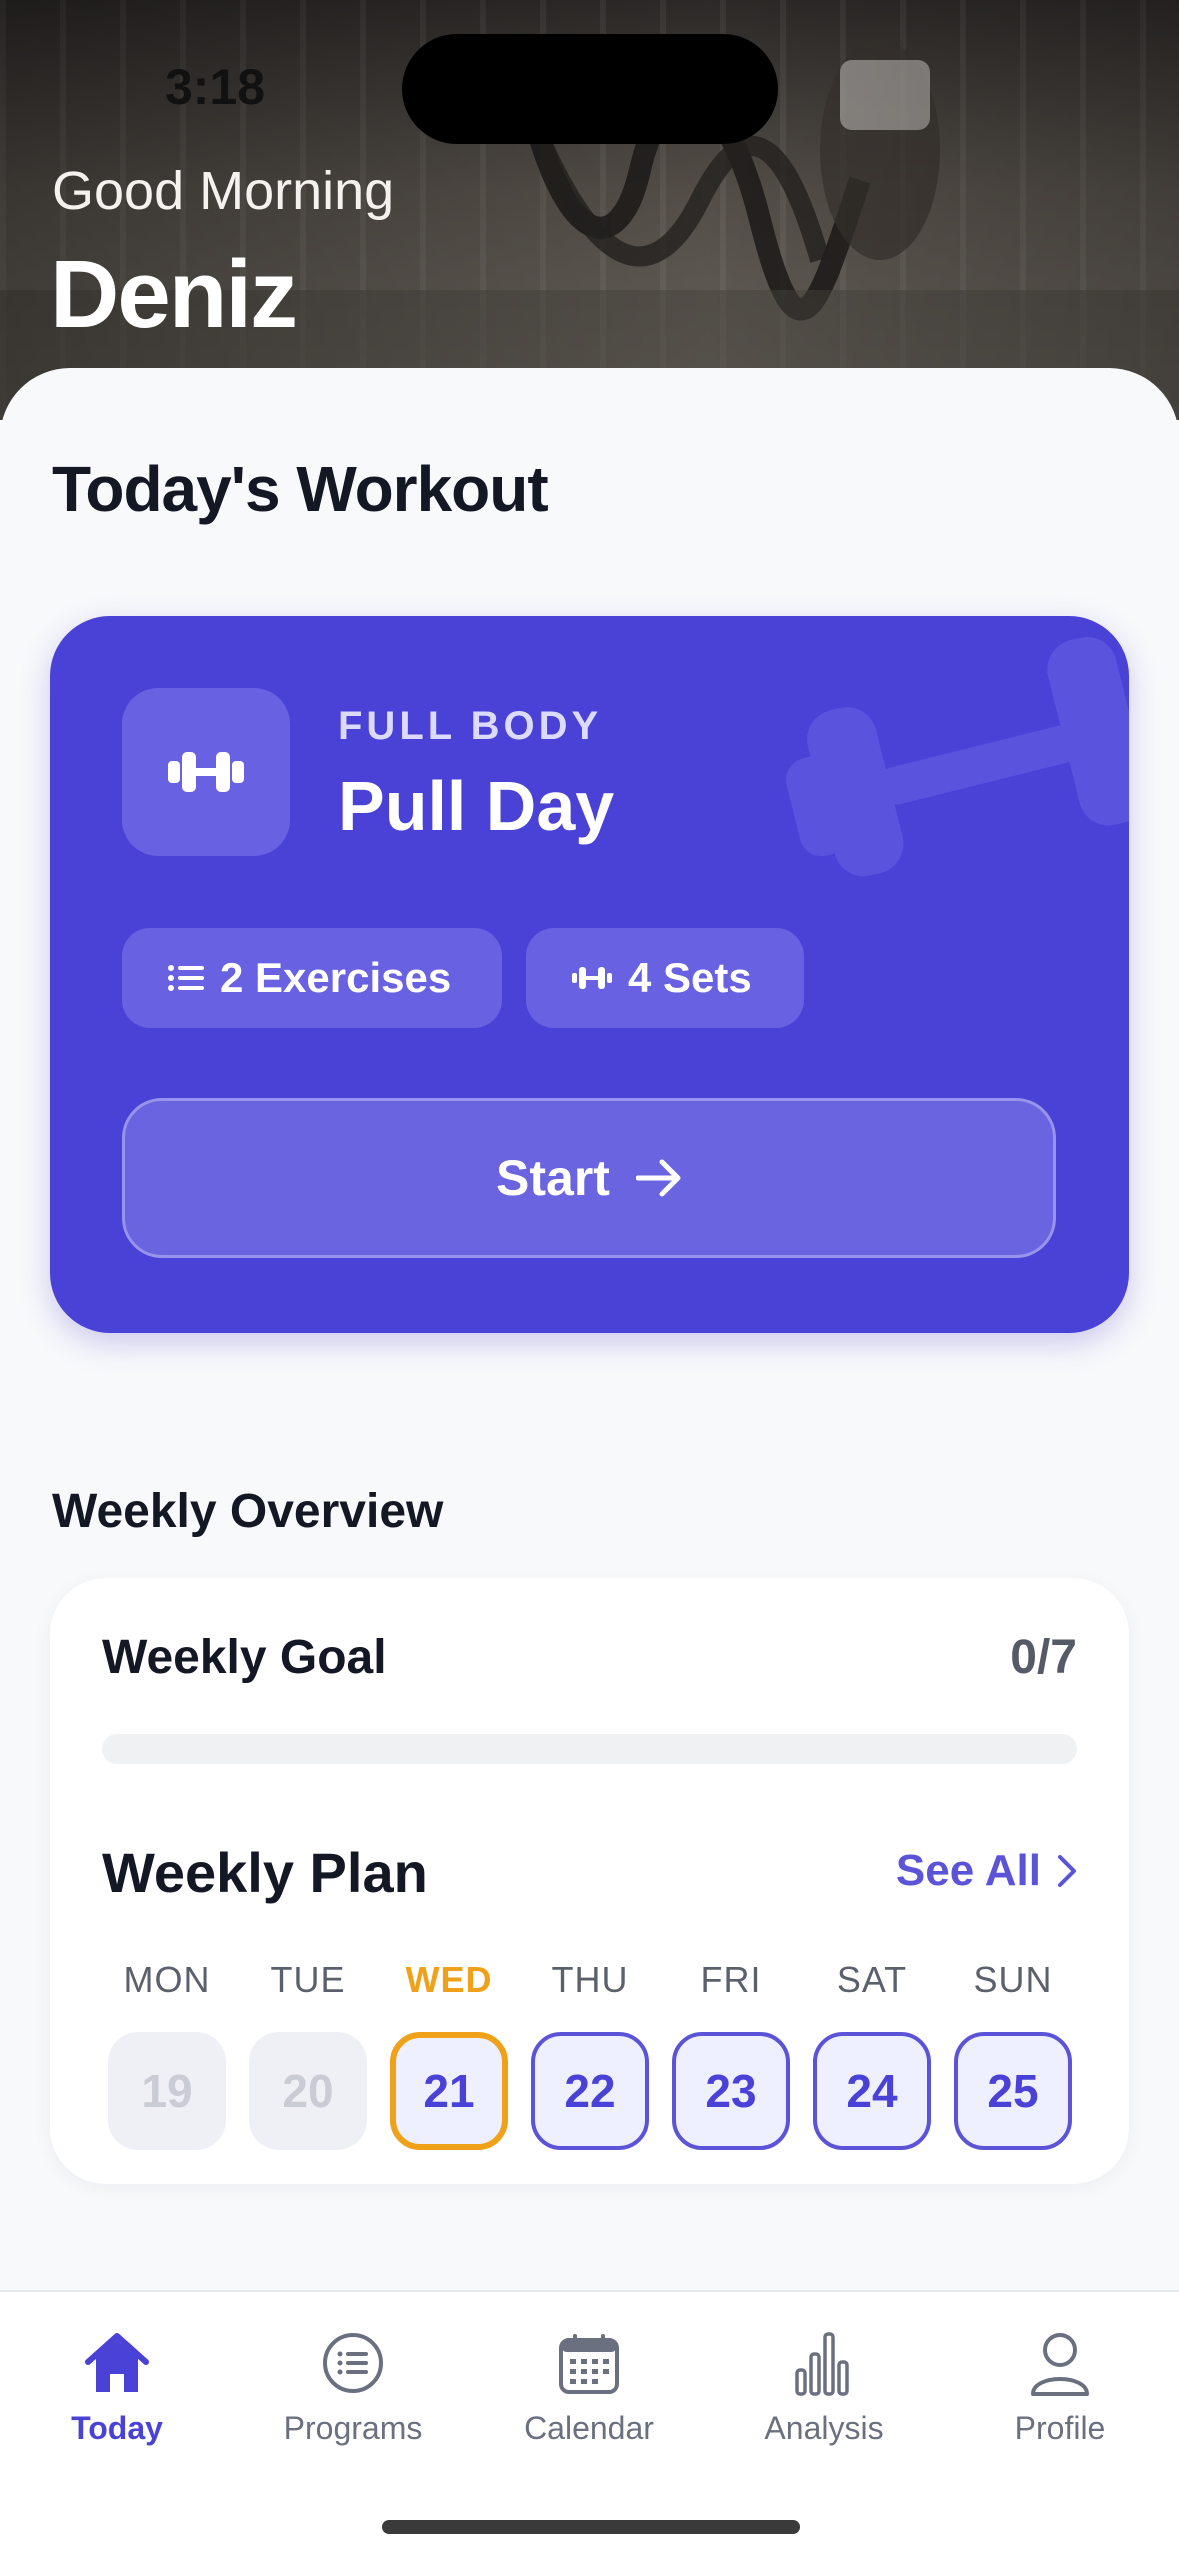 Image resolution: width=1179 pixels, height=2556 pixels. I want to click on exercises-count: 2 Exercises, so click(336, 977).